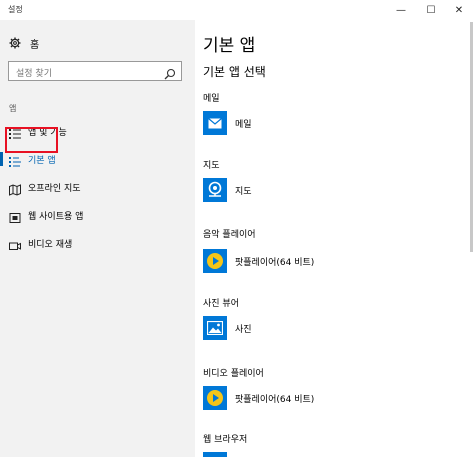 Image resolution: width=474 pixels, height=457 pixels. Describe the element at coordinates (15, 9) in the screenshot. I see `window-title: 설정` at that location.